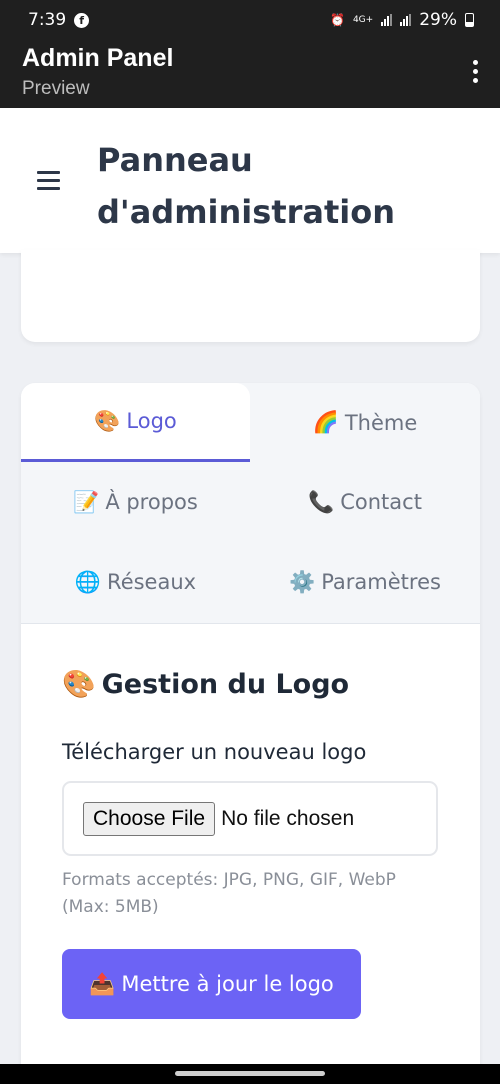 Image resolution: width=500 pixels, height=1084 pixels. I want to click on tab-logo: 🎨 Logo, so click(135, 422).